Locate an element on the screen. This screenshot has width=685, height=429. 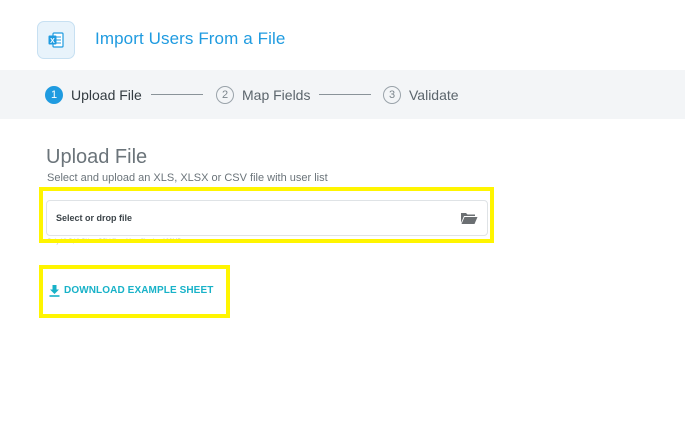
step-label: Map Fields is located at coordinates (276, 95).